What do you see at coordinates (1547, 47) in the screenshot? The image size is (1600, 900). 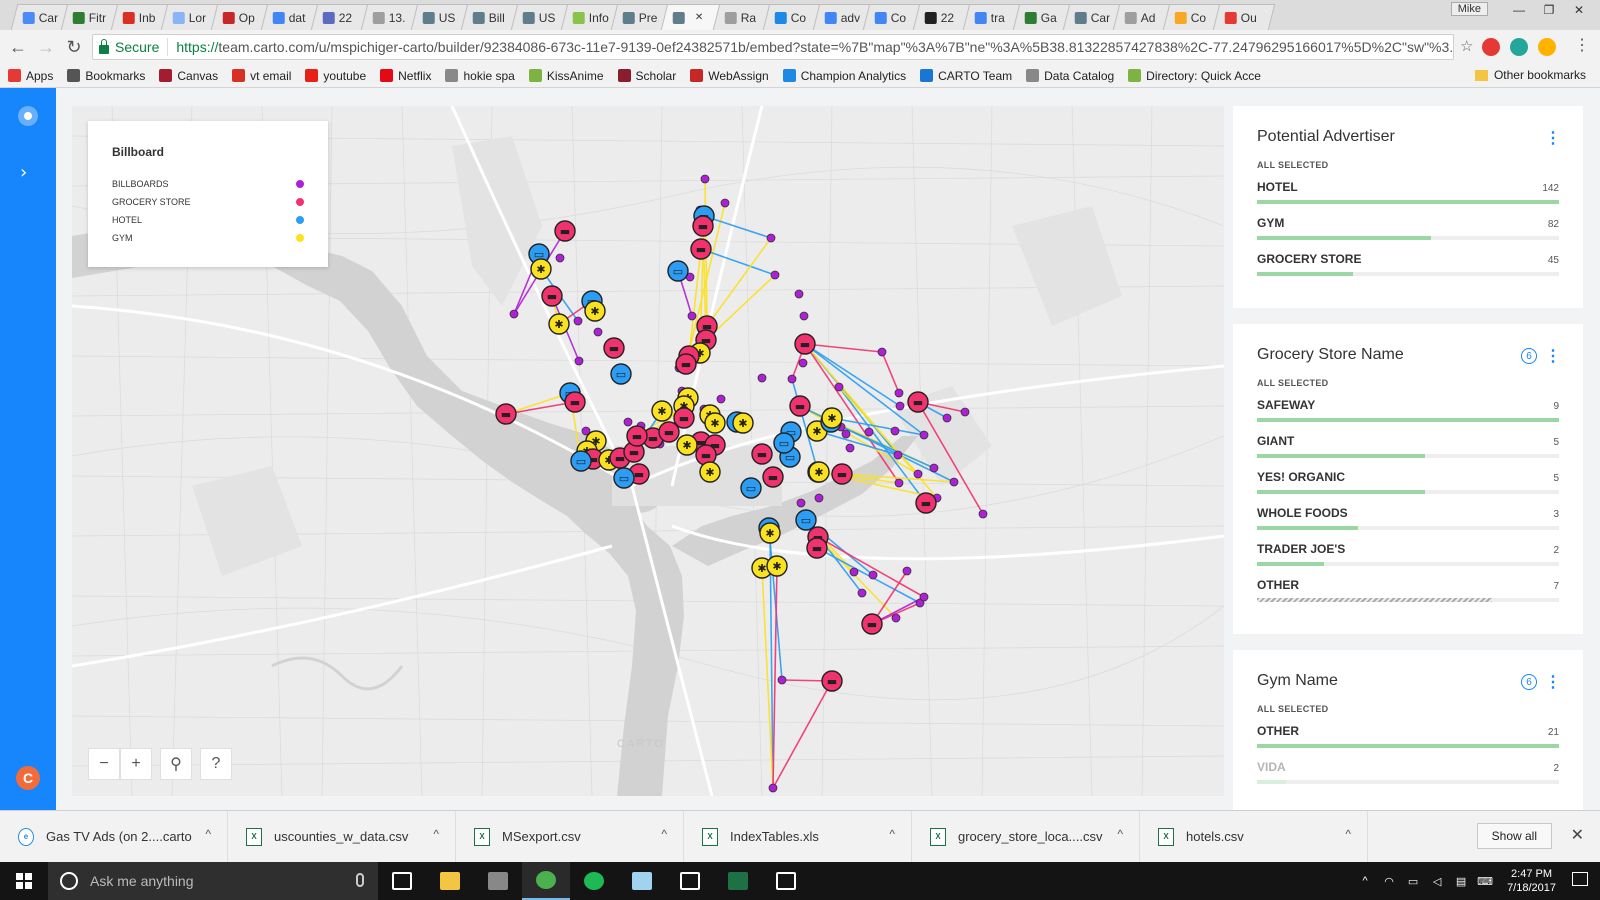 I see `extension-face-icon` at bounding box center [1547, 47].